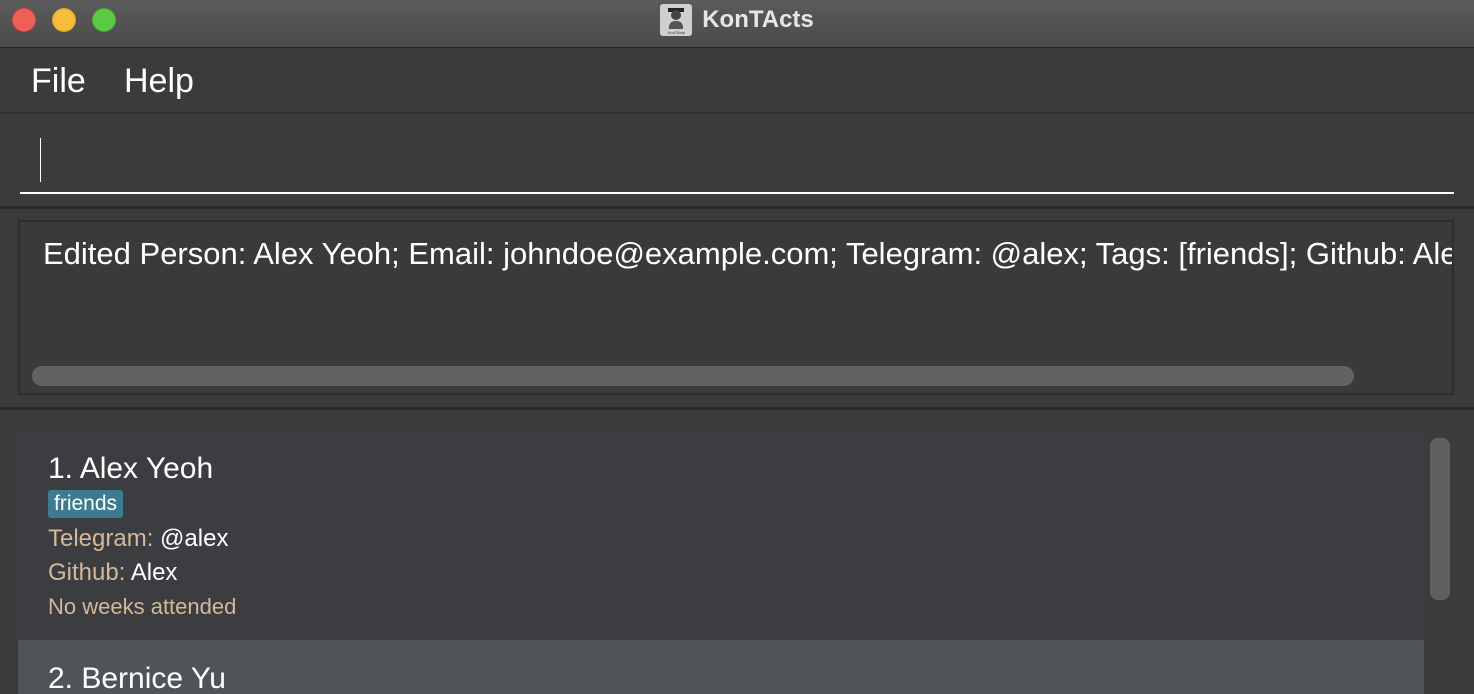  I want to click on github-value: Alex, so click(154, 572).